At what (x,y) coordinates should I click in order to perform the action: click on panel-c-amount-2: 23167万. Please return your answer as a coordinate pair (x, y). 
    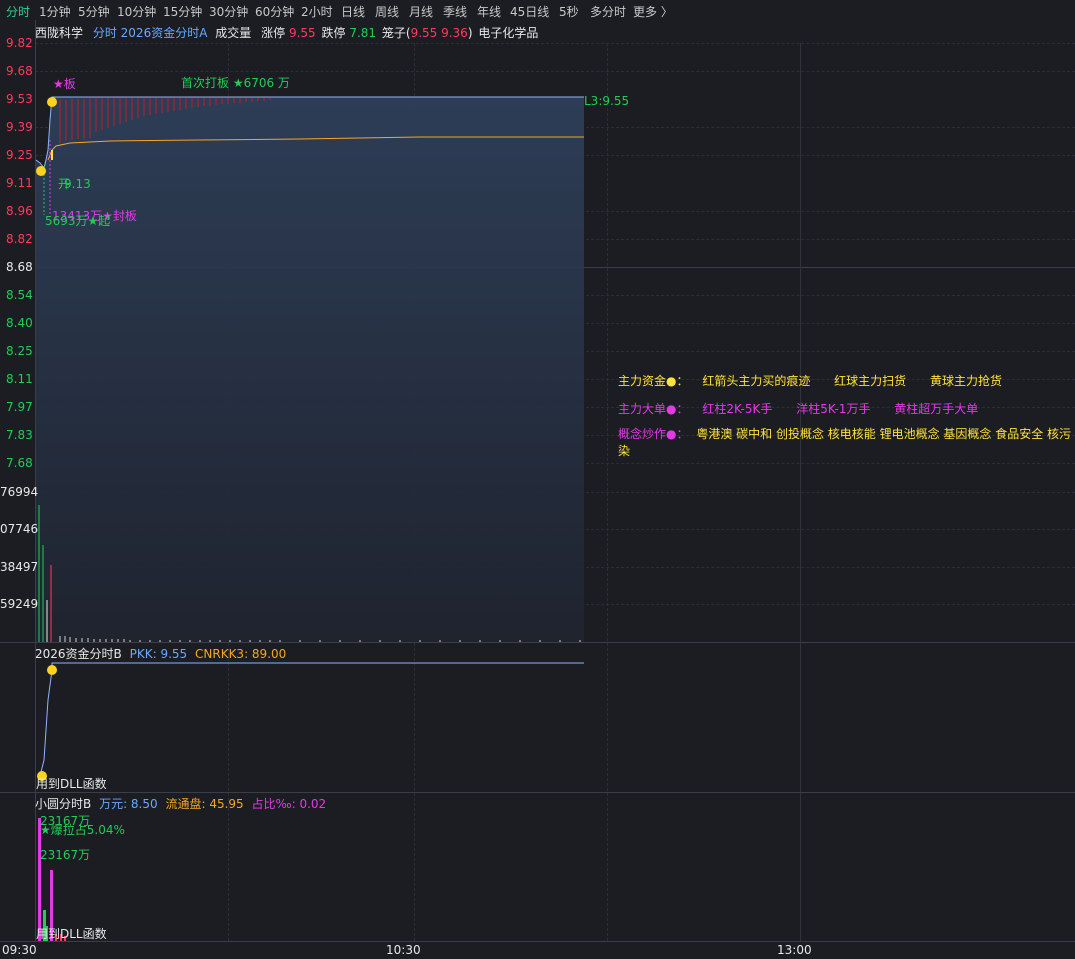
    Looking at the image, I should click on (65, 855).